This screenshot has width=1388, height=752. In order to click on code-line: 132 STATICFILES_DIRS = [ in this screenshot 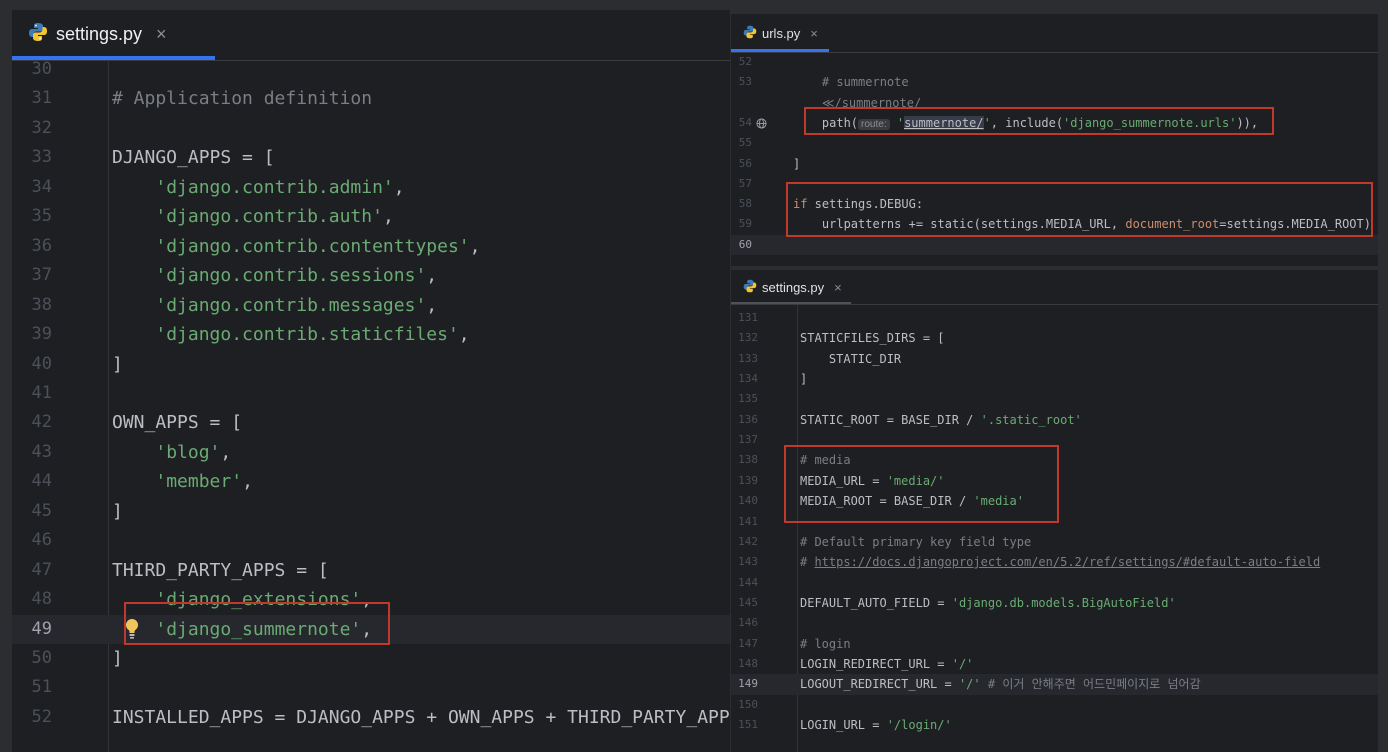, I will do `click(1054, 338)`.